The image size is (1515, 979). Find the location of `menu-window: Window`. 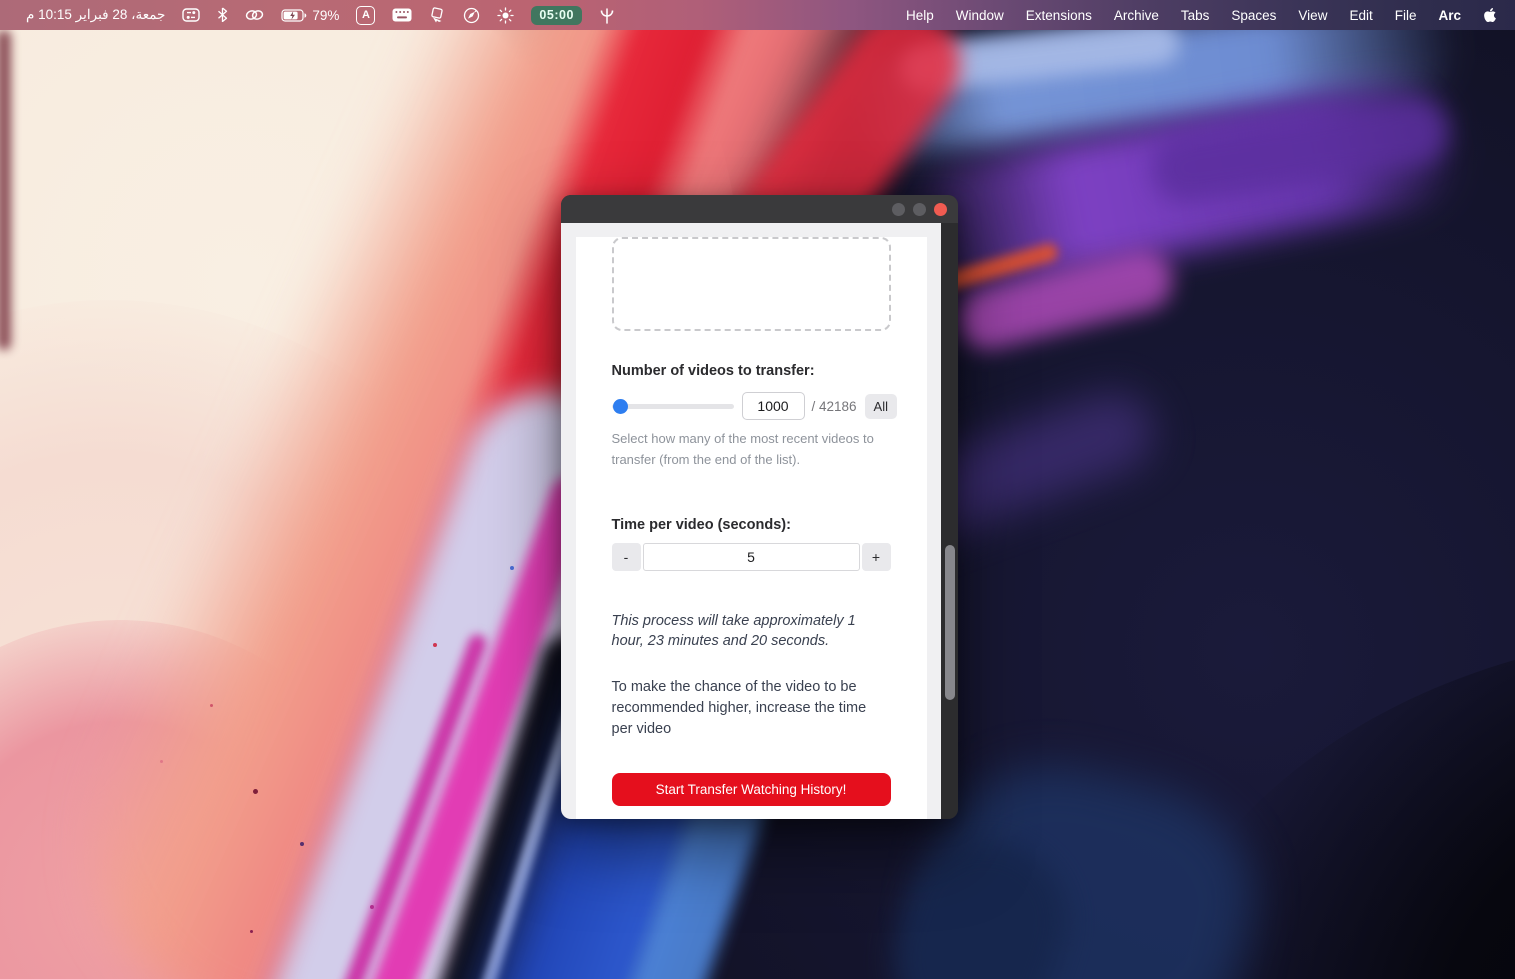

menu-window: Window is located at coordinates (980, 15).